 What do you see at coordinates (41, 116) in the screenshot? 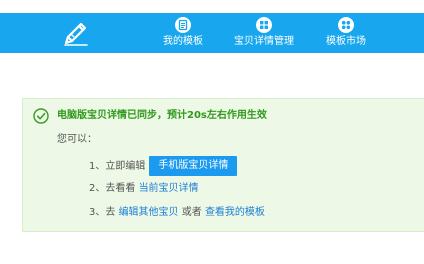
I see `check-circle-icon` at bounding box center [41, 116].